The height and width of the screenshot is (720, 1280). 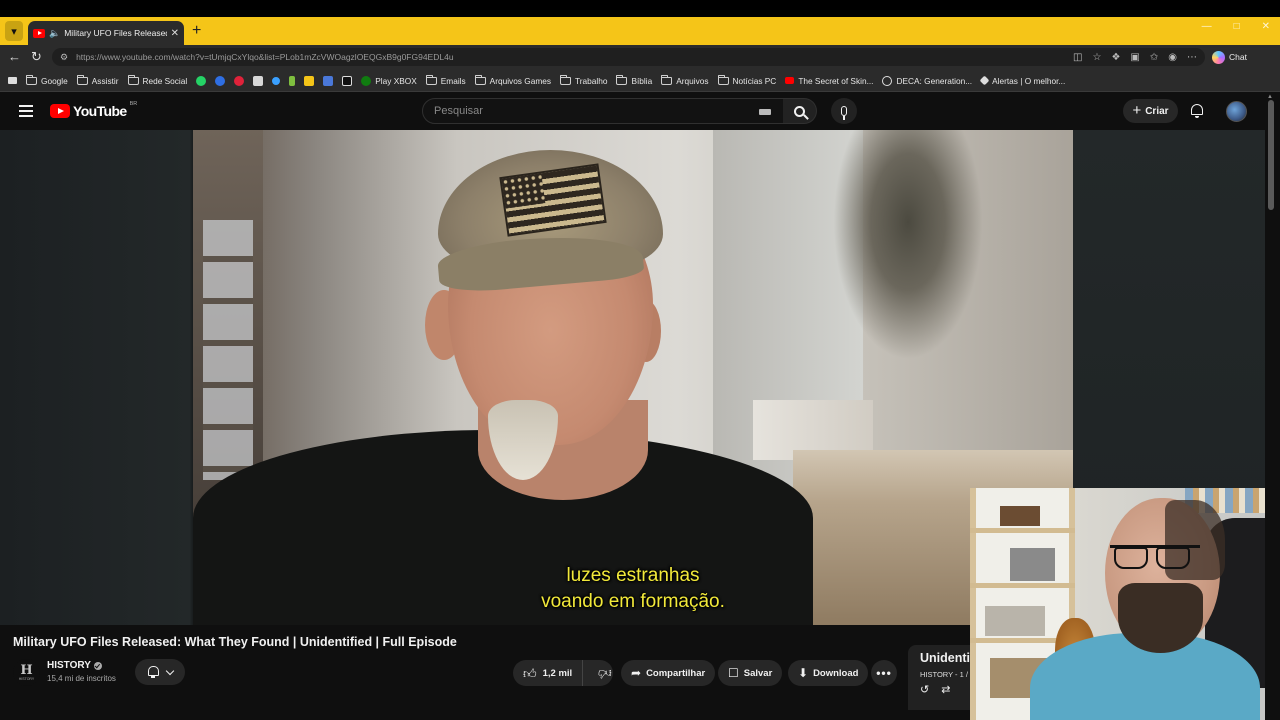 I want to click on back-arrow-icon: ←, so click(x=14, y=56).